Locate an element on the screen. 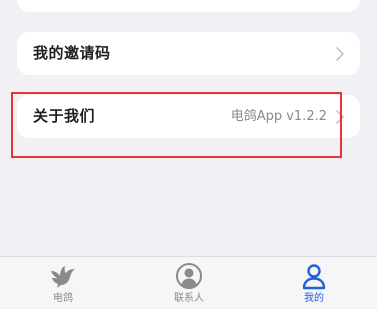  tab-contacts: 联系人 is located at coordinates (189, 283).